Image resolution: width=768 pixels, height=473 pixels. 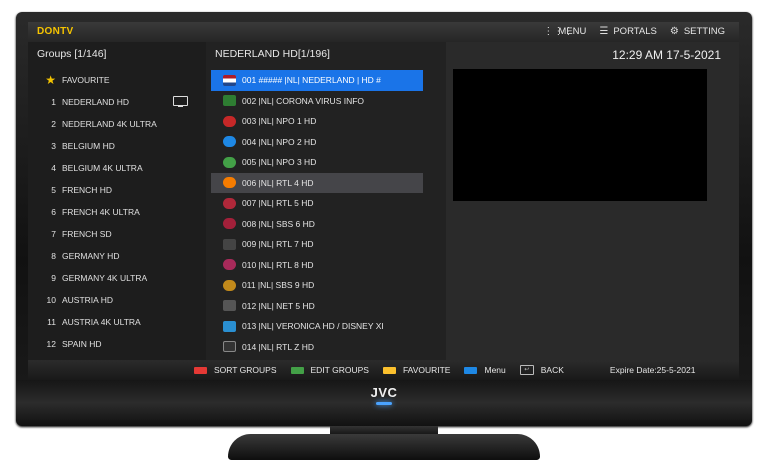 What do you see at coordinates (279, 162) in the screenshot?
I see `channel-label: 005 |NL| NPO 3 HD` at bounding box center [279, 162].